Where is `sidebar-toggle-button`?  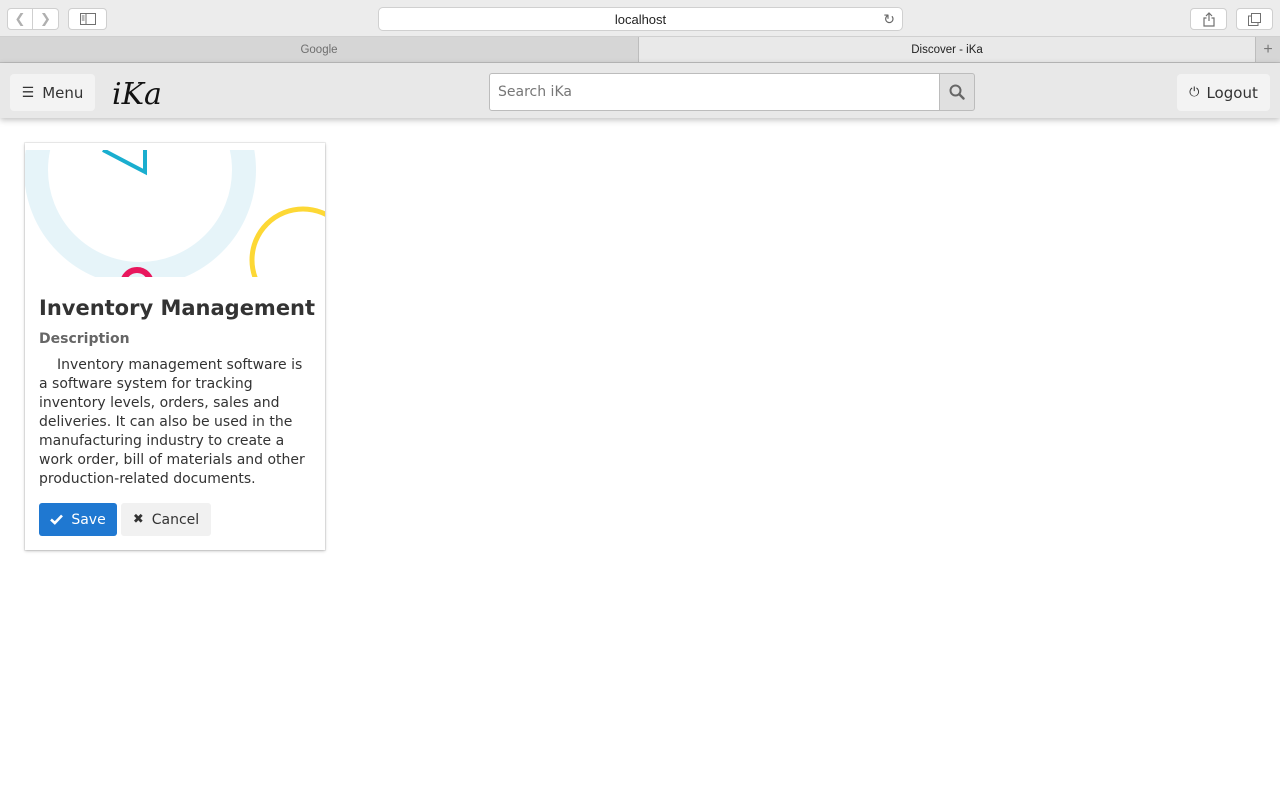 sidebar-toggle-button is located at coordinates (87, 19).